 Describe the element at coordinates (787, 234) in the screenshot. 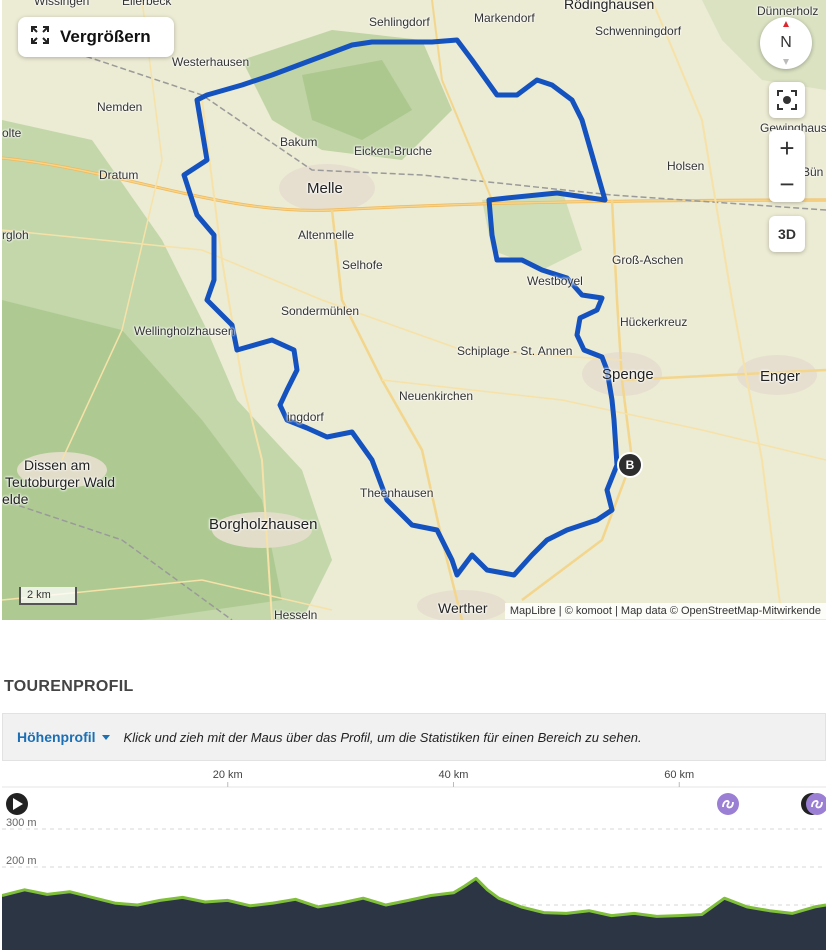

I see `view-3d-button: 3D` at that location.